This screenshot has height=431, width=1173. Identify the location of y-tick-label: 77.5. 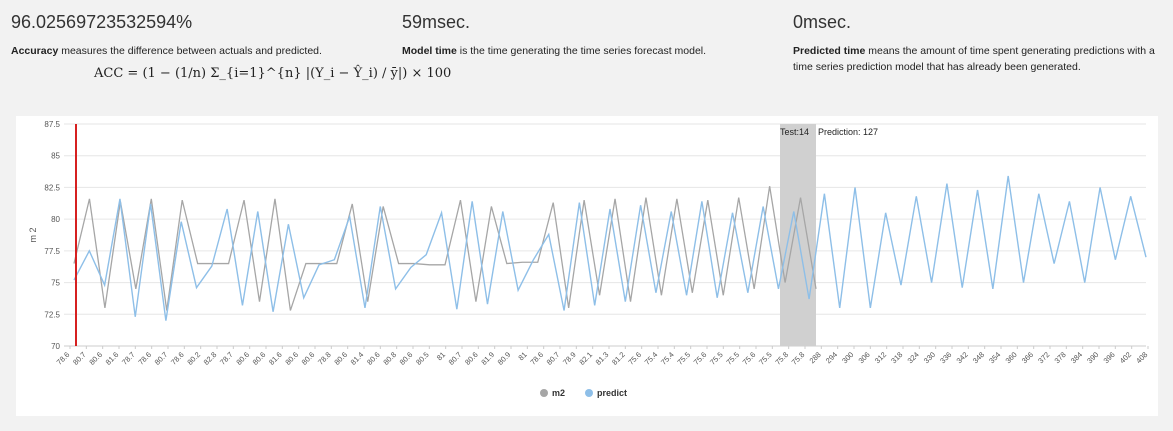
(52, 251).